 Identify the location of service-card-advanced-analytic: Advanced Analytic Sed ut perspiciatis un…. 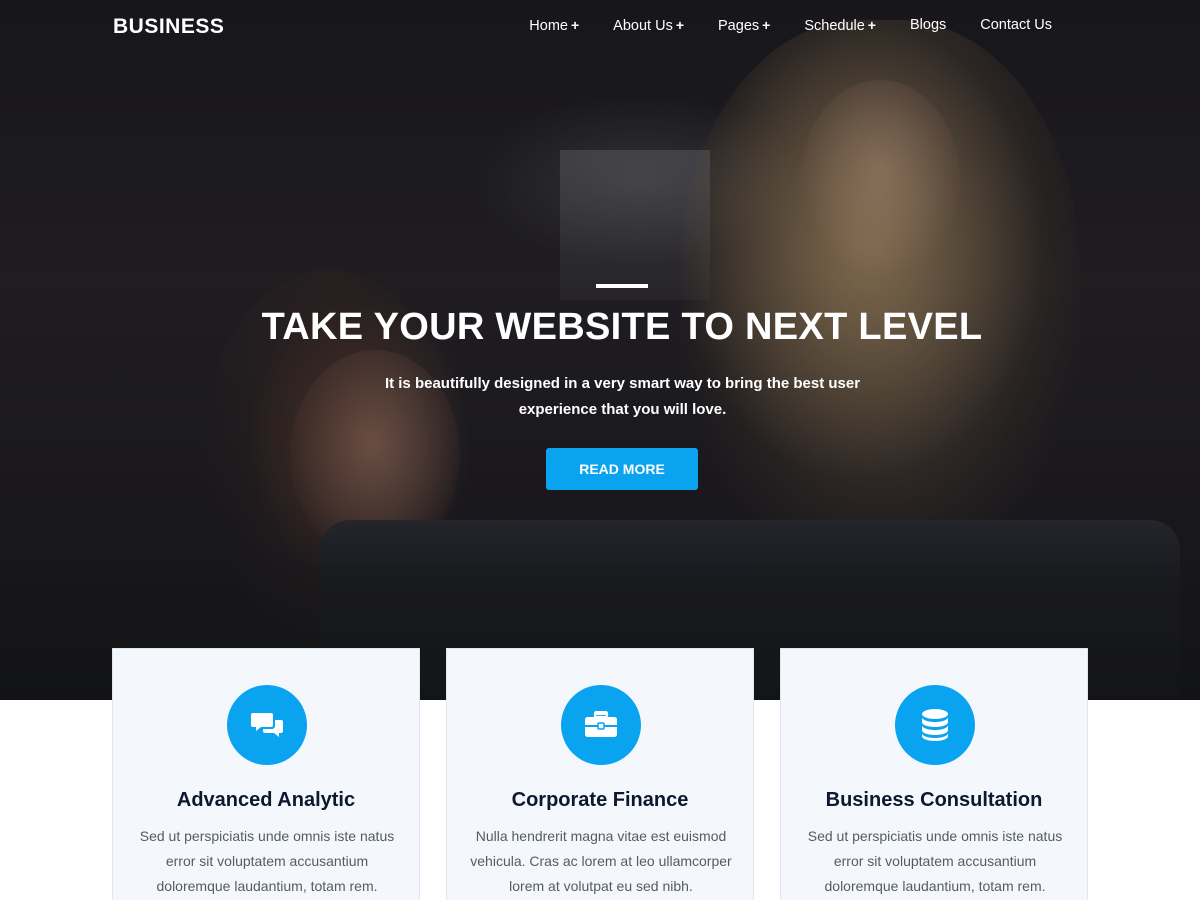
(266, 774).